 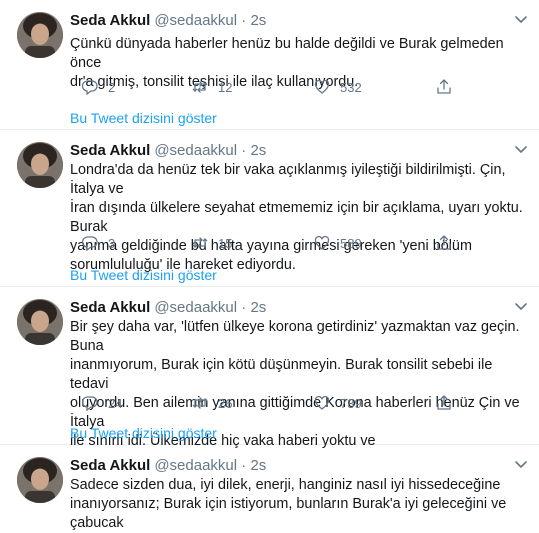 I want to click on retweet-count: 15, so click(x=225, y=243).